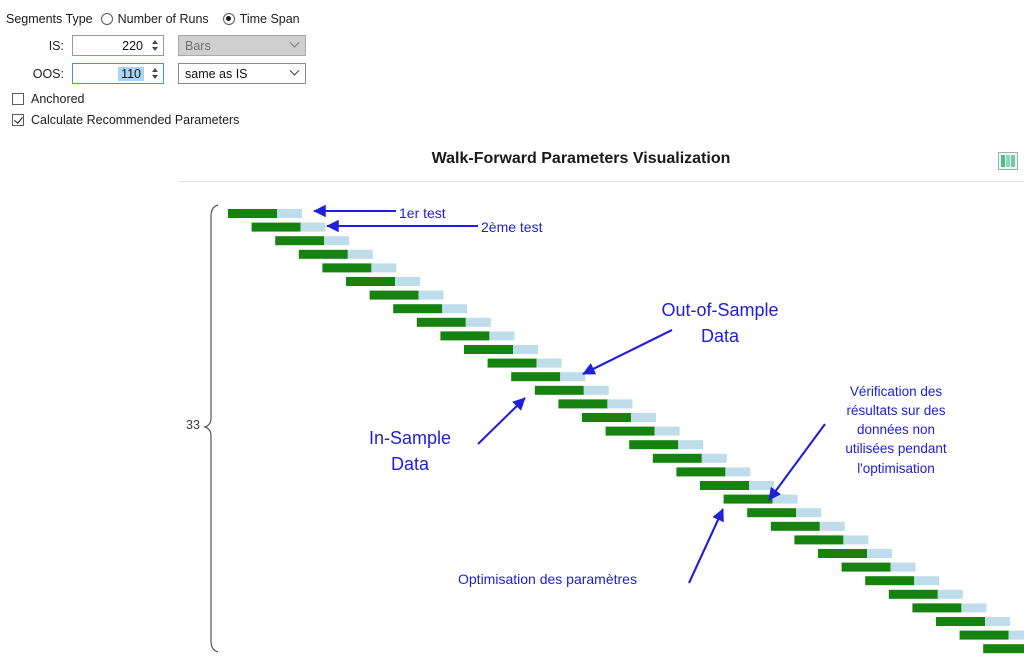  What do you see at coordinates (154, 49) in the screenshot?
I see `is-spinner-down-icon` at bounding box center [154, 49].